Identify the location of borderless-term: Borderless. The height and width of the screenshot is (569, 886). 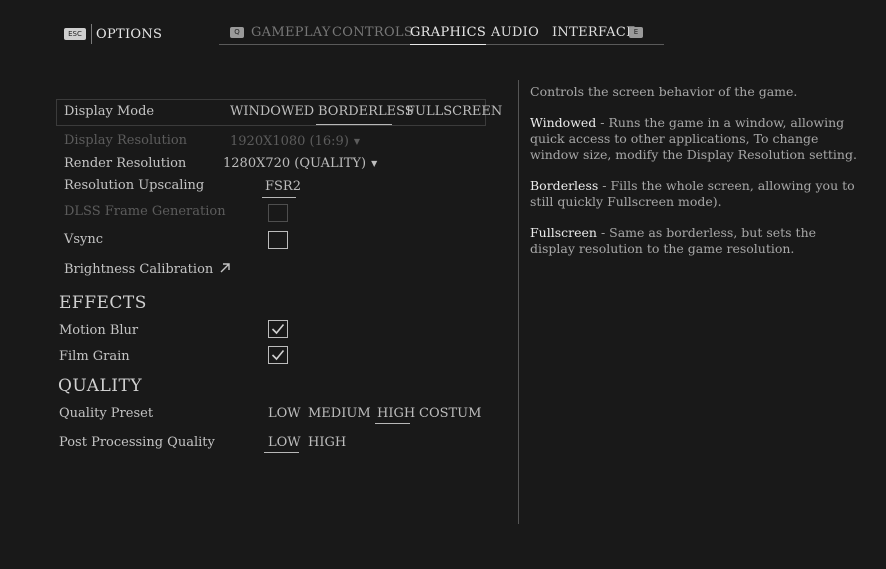
(564, 185).